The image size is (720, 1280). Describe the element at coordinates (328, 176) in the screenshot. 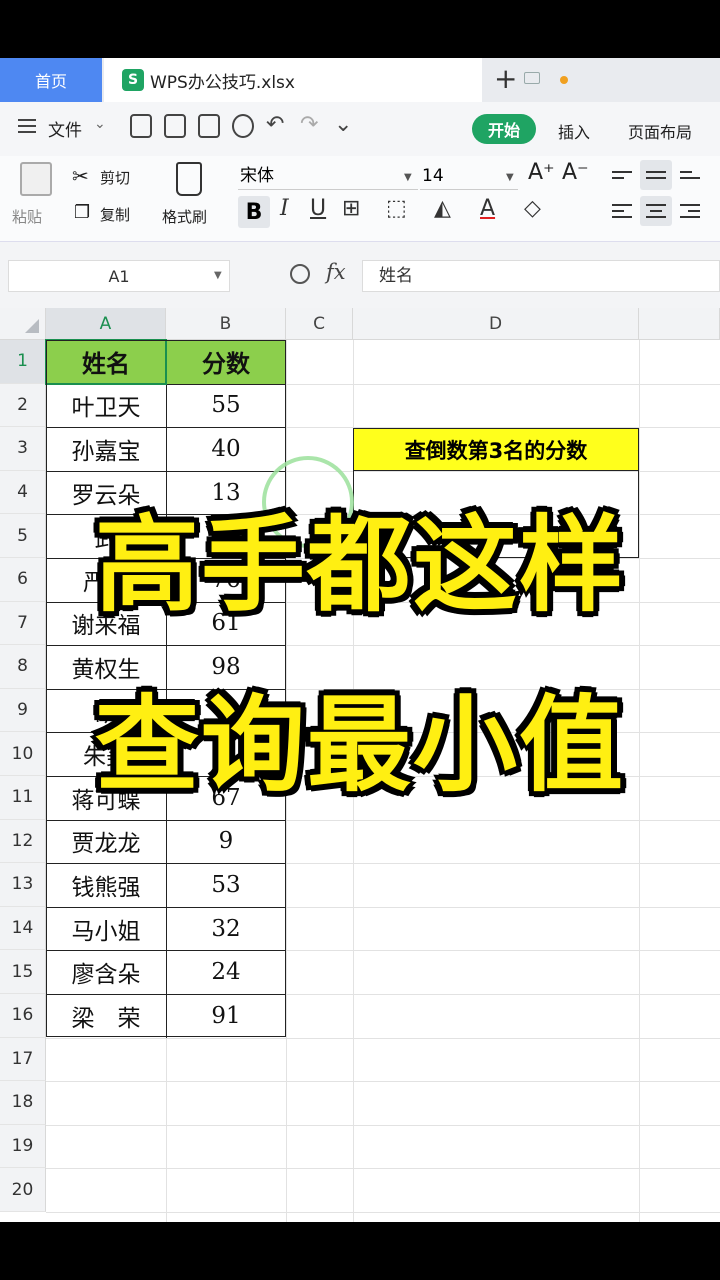

I see `font-family-select: 宋体` at that location.